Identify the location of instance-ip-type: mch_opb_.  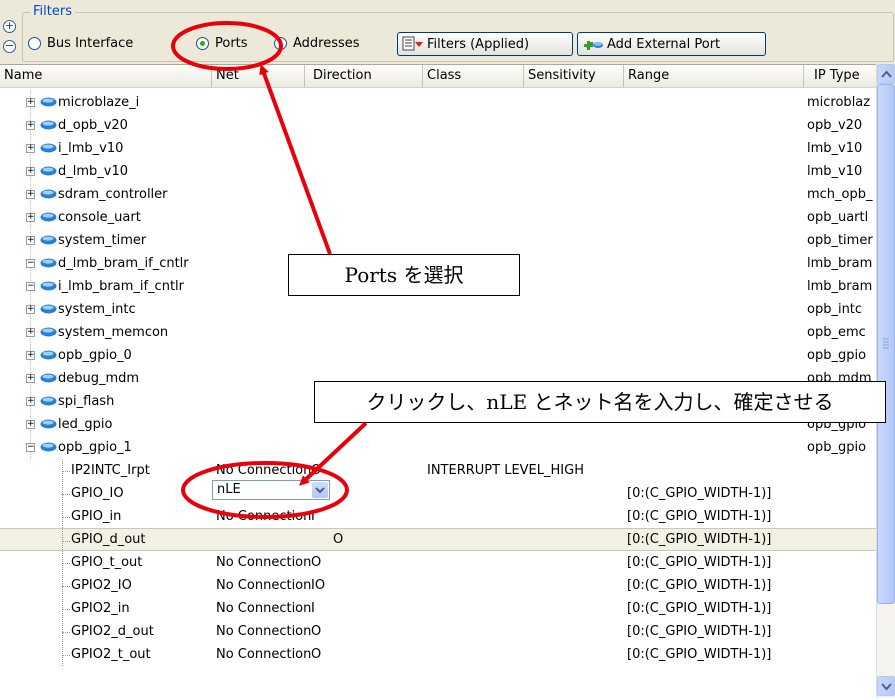
(840, 194).